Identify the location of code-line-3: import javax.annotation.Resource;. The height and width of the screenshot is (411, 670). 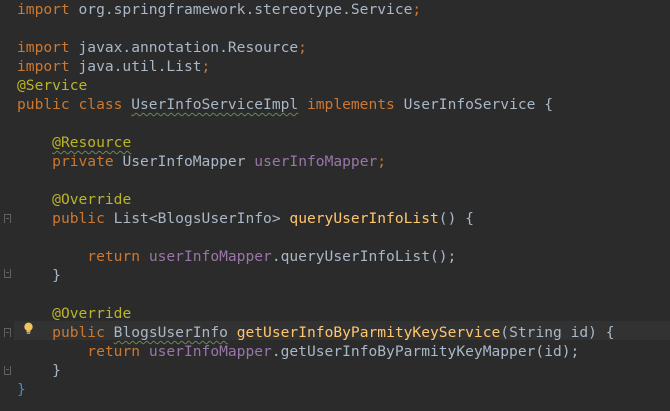
(162, 47).